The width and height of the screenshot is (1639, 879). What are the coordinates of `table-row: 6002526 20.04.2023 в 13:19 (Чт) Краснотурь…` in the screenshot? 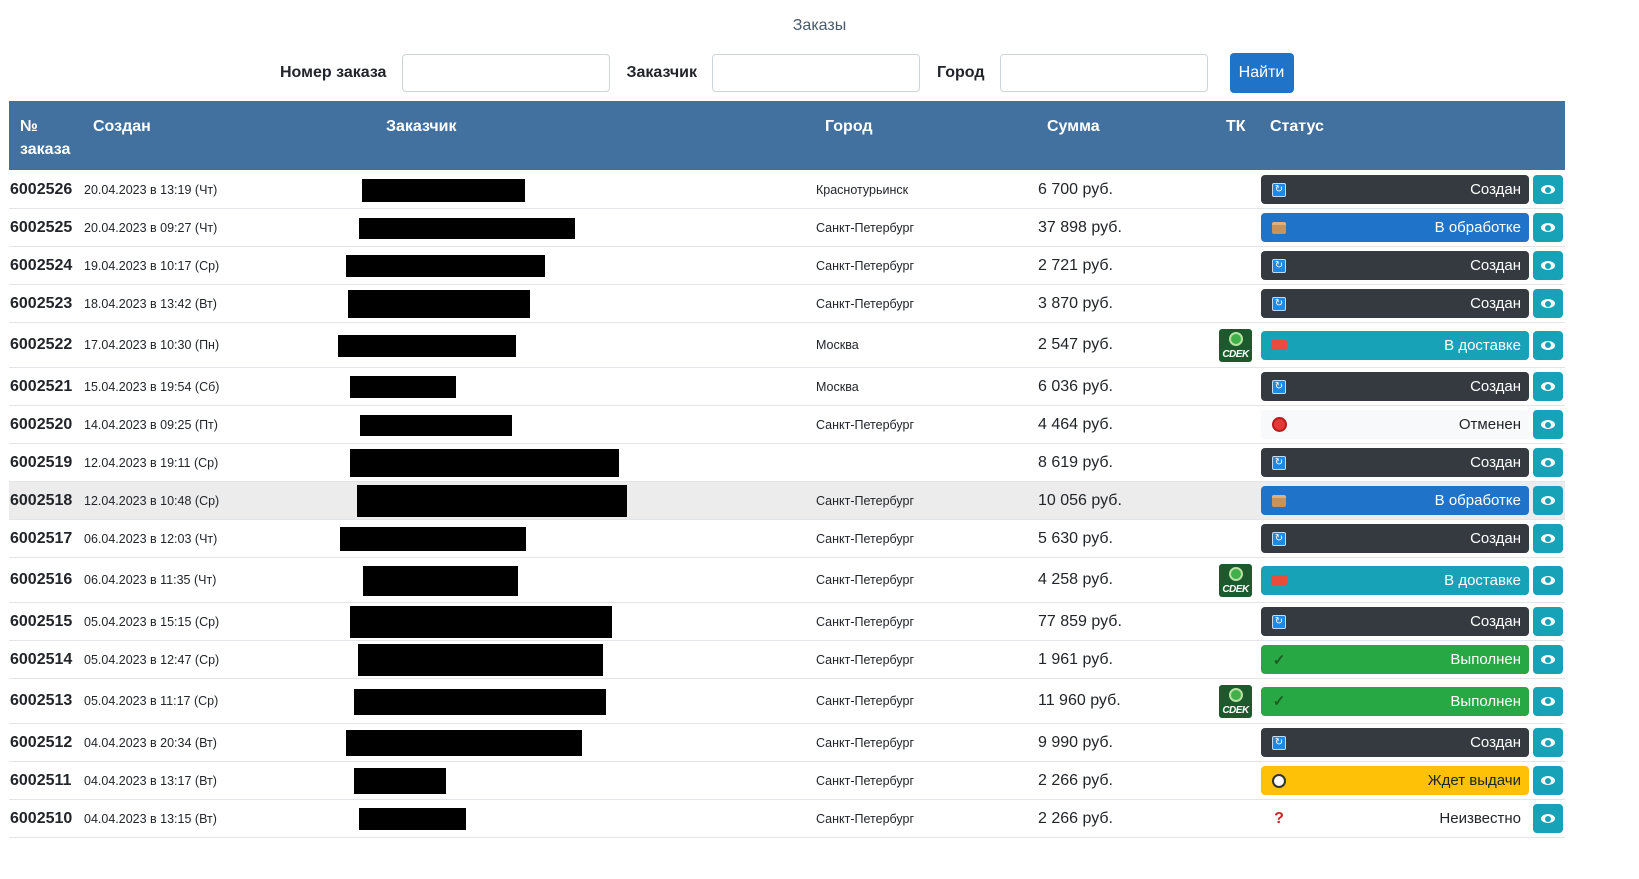 It's located at (787, 190).